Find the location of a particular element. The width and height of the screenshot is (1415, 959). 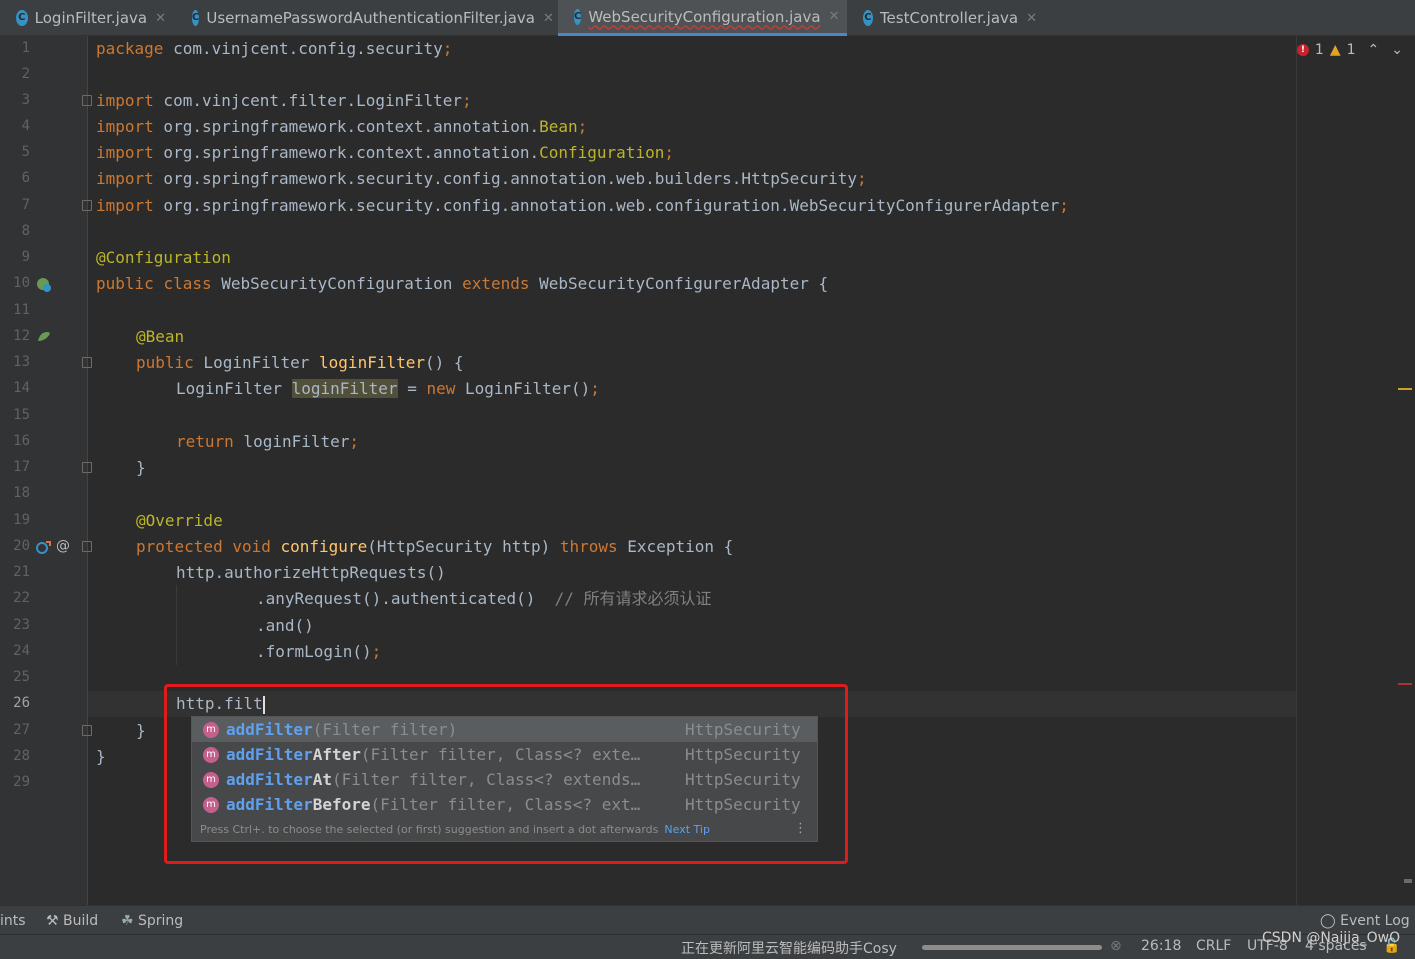

chevron-up-icon: ⌃ is located at coordinates (1374, 50).